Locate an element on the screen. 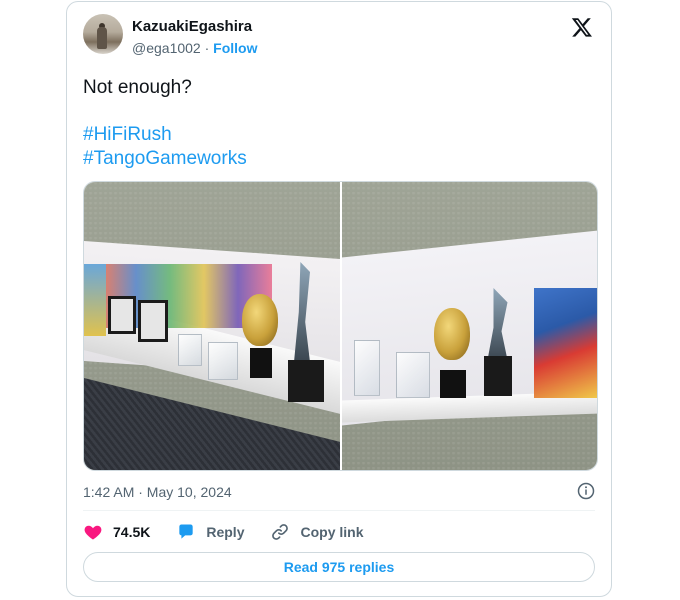  tweet-text: Not enough? is located at coordinates (137, 87).